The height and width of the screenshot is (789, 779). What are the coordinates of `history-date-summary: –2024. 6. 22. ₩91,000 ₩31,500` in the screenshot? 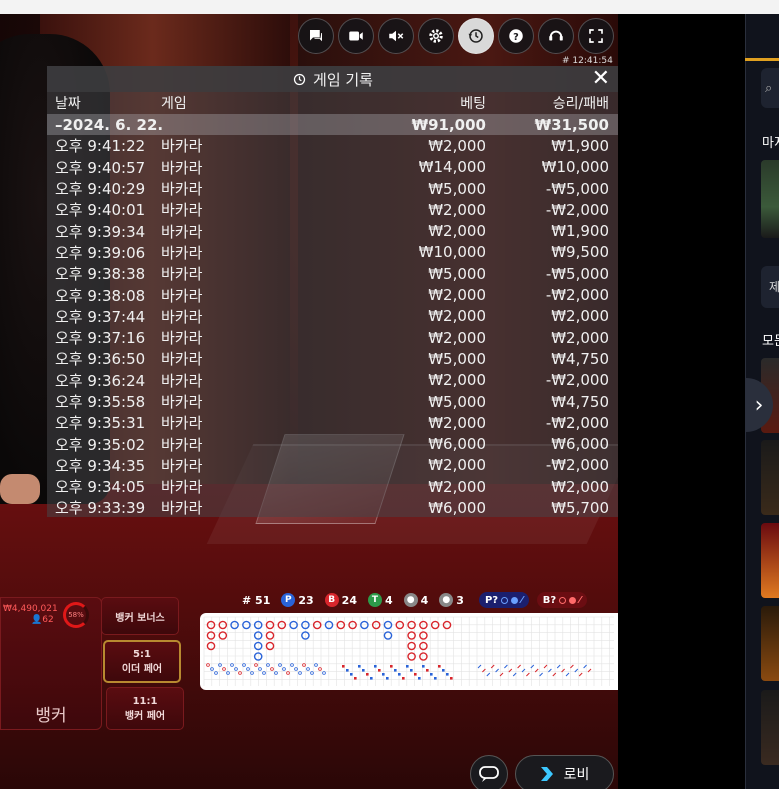 It's located at (332, 125).